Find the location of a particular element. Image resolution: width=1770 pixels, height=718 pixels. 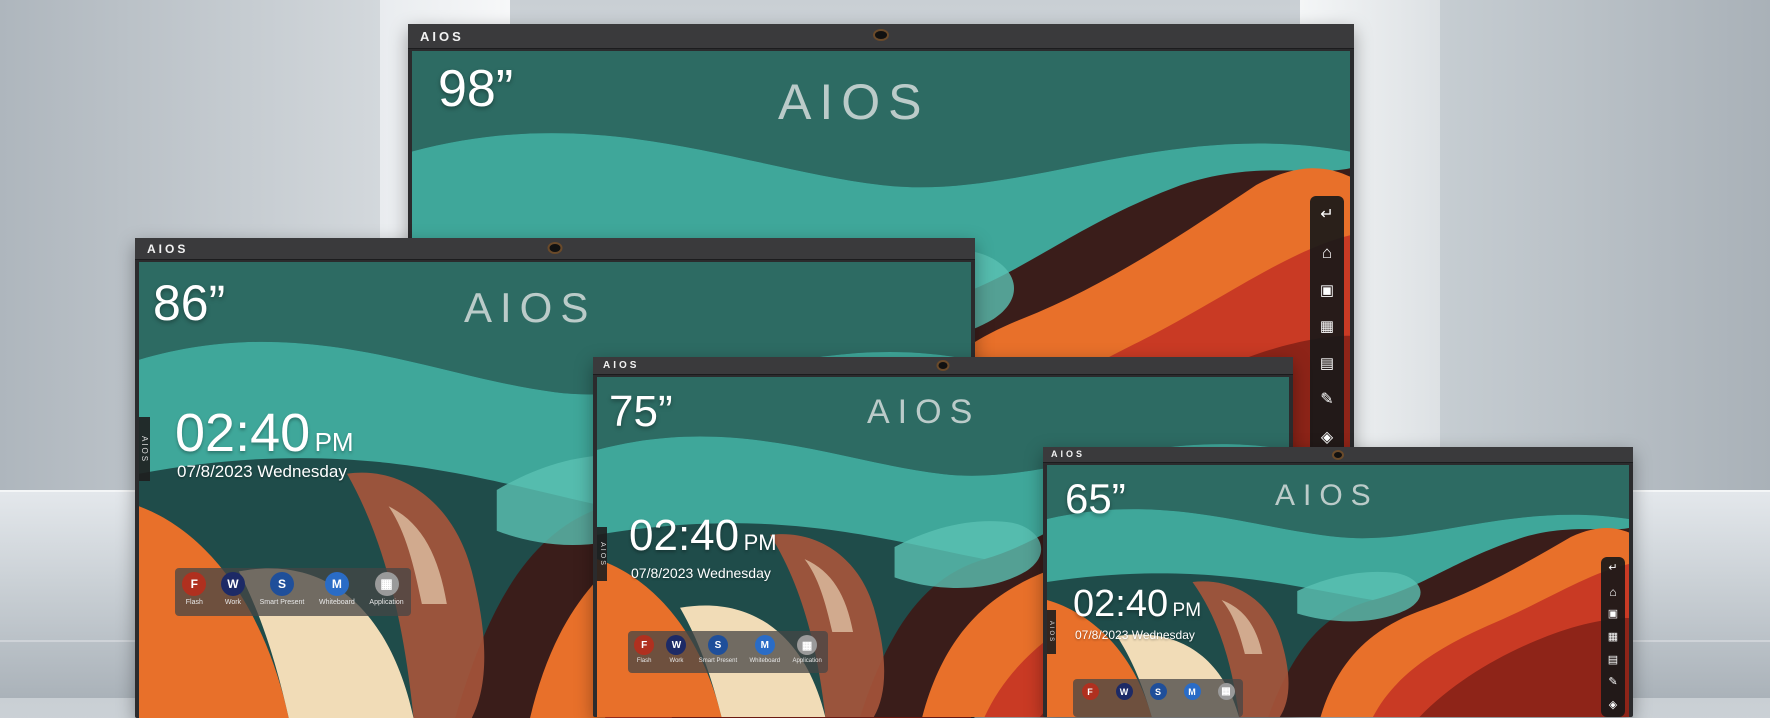

dock-item-smart-present: S is located at coordinates (1158, 691).